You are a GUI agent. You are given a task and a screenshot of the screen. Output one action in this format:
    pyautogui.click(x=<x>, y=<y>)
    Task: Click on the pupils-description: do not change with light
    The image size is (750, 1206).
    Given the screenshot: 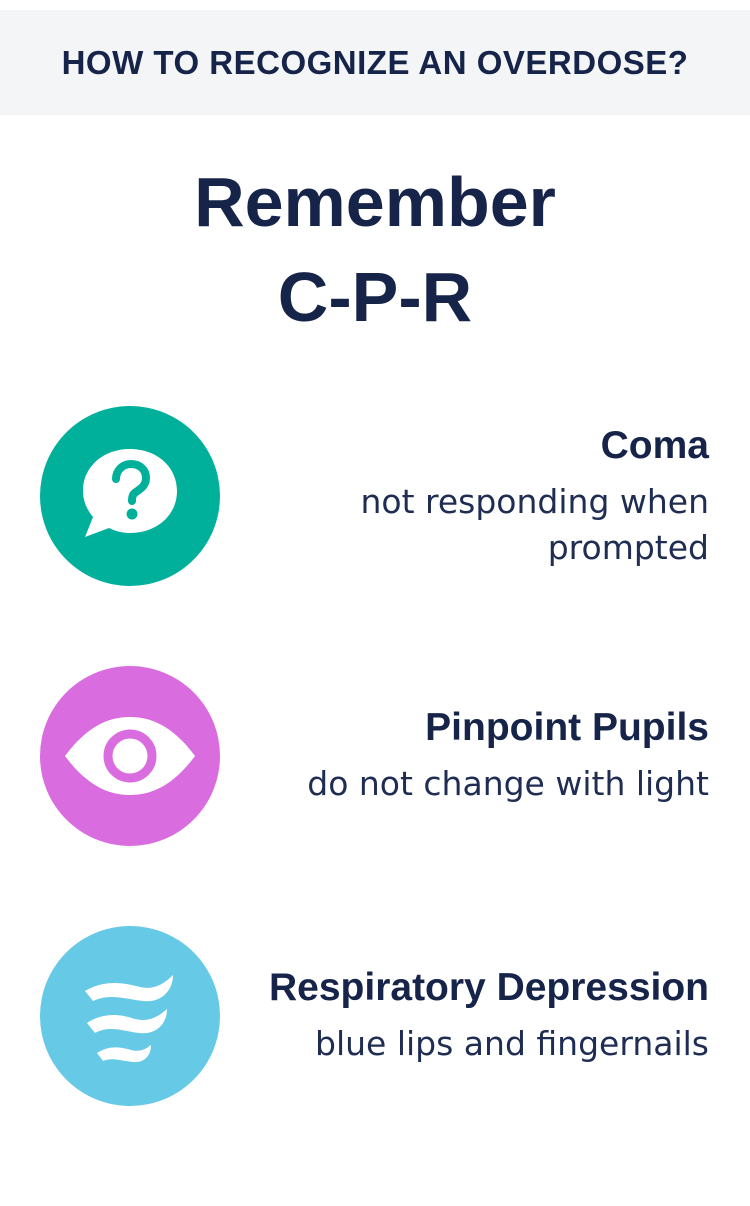 What is the action you would take?
    pyautogui.click(x=508, y=783)
    